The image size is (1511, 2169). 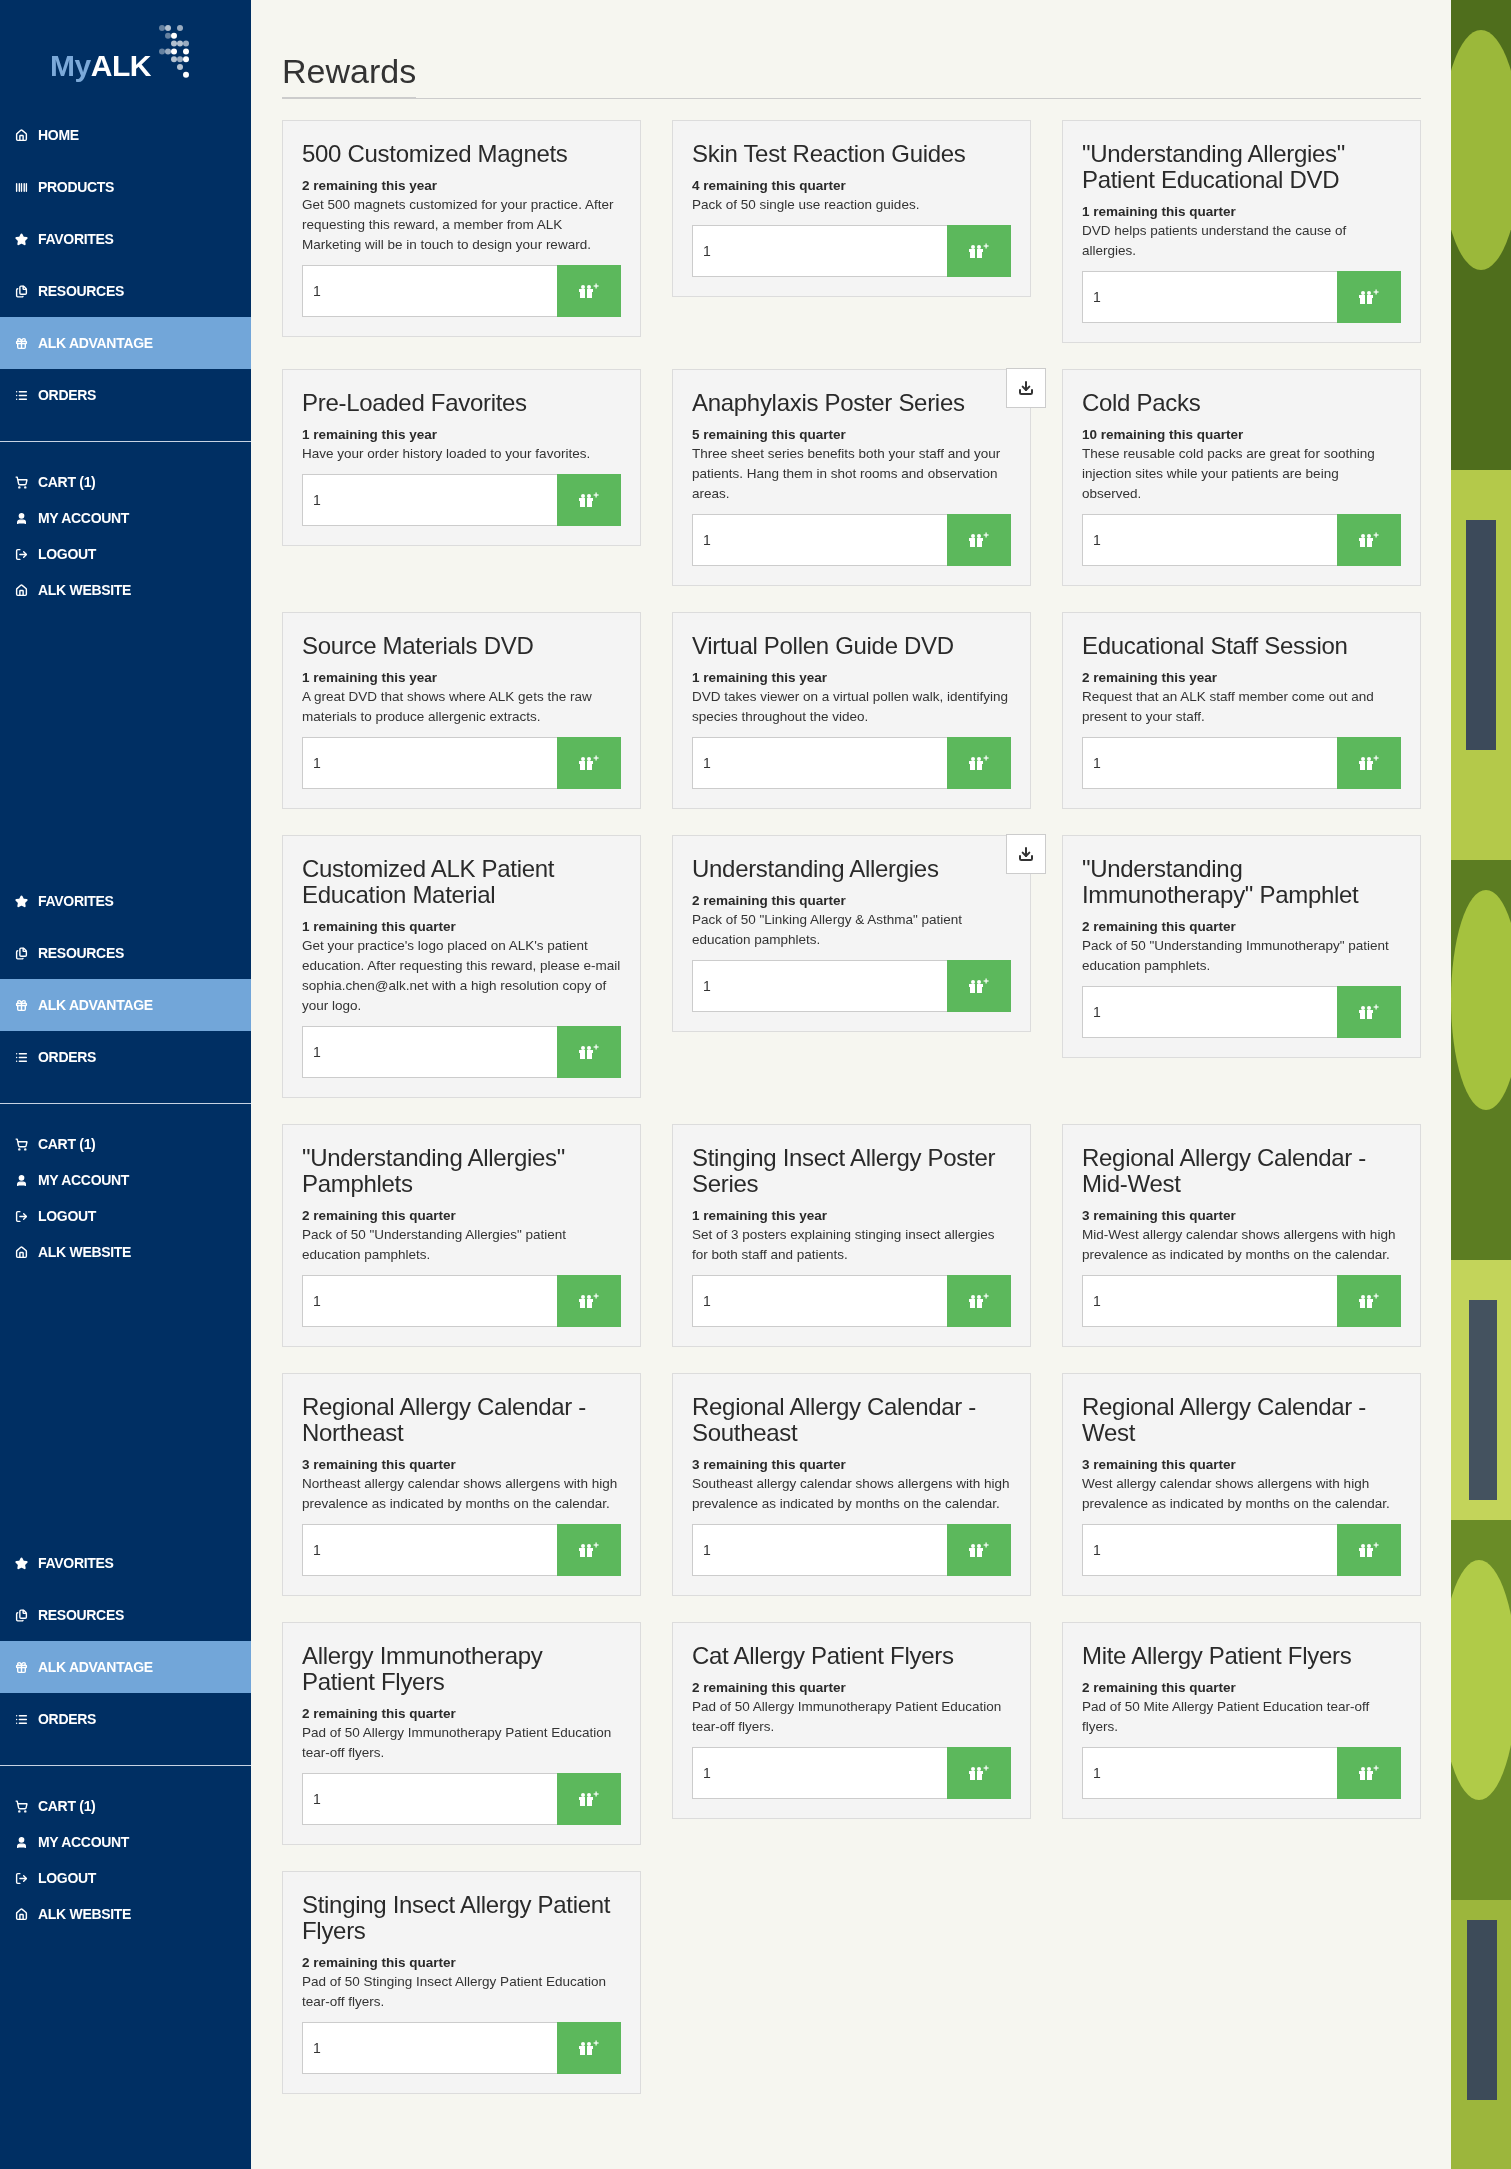 I want to click on reward-title: Anaphylaxis Poster Series, so click(x=829, y=403).